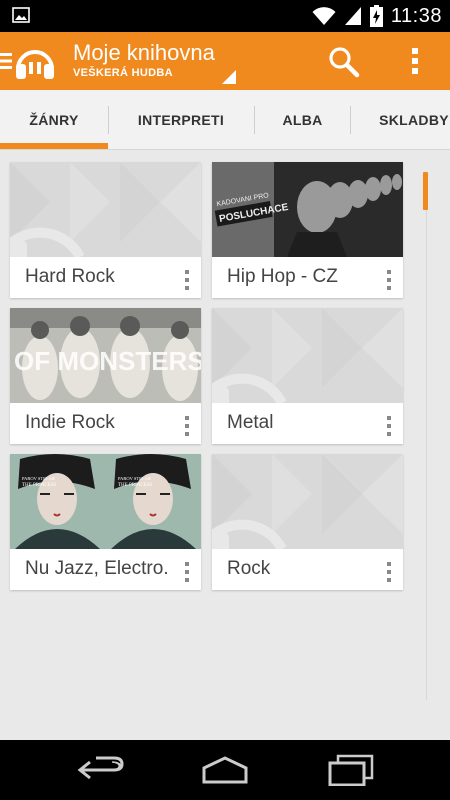 The image size is (450, 800). I want to click on selected-tab-indicator, so click(54, 146).